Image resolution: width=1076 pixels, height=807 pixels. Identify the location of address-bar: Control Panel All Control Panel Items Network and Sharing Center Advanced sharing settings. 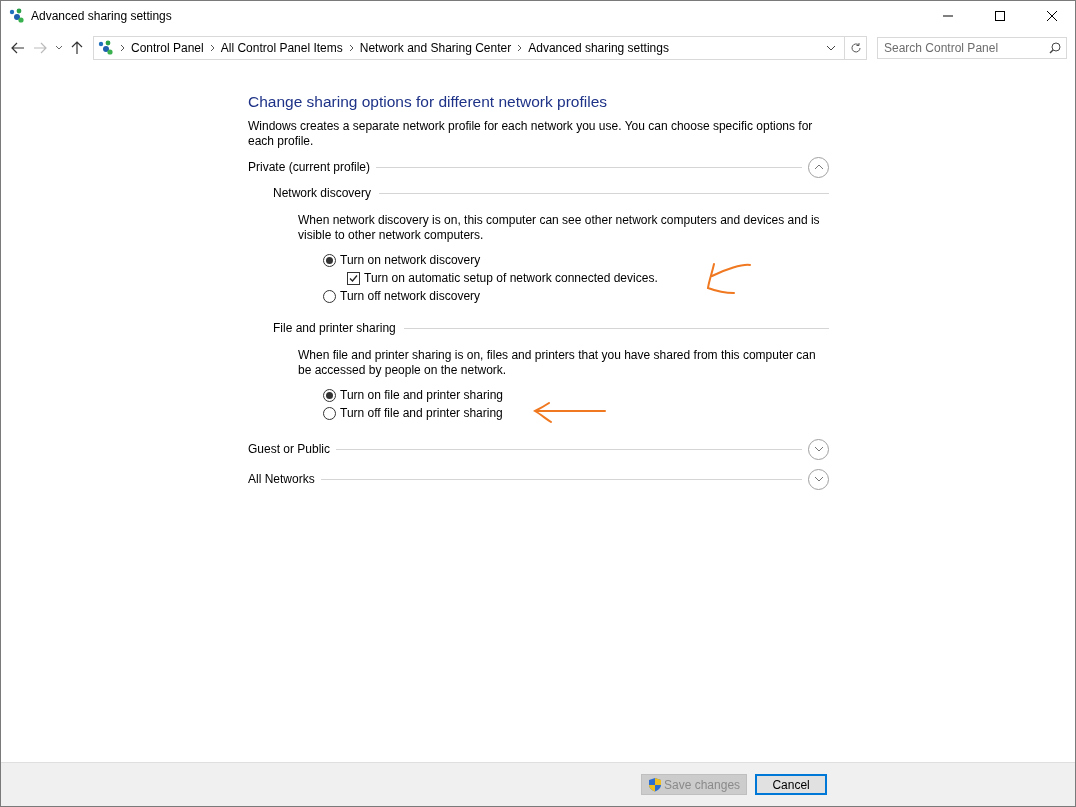
(480, 48).